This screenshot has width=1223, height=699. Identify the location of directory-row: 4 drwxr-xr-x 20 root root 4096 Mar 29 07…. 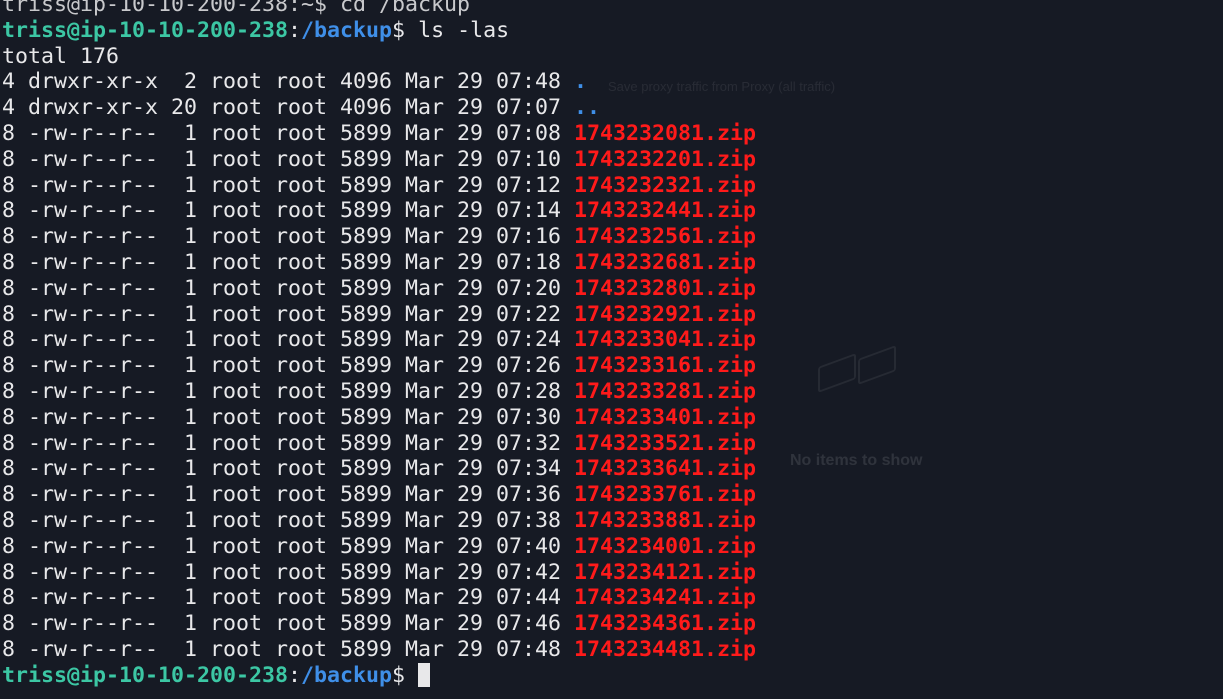
(379, 108).